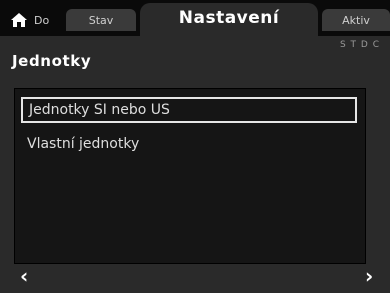  What do you see at coordinates (369, 276) in the screenshot?
I see `next-arrow-button: ›` at bounding box center [369, 276].